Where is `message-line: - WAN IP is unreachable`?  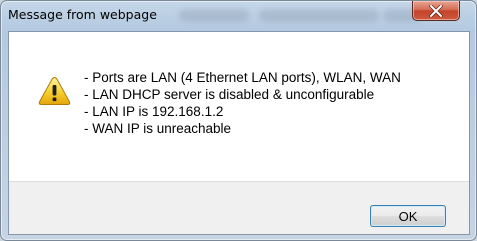 message-line: - WAN IP is unreachable is located at coordinates (158, 128).